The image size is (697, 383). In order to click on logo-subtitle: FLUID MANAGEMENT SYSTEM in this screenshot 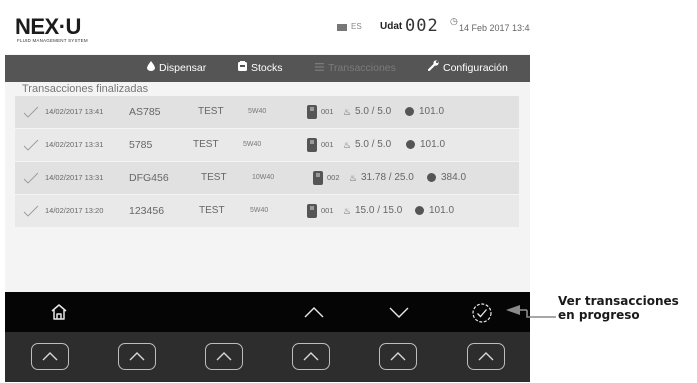, I will do `click(52, 40)`.